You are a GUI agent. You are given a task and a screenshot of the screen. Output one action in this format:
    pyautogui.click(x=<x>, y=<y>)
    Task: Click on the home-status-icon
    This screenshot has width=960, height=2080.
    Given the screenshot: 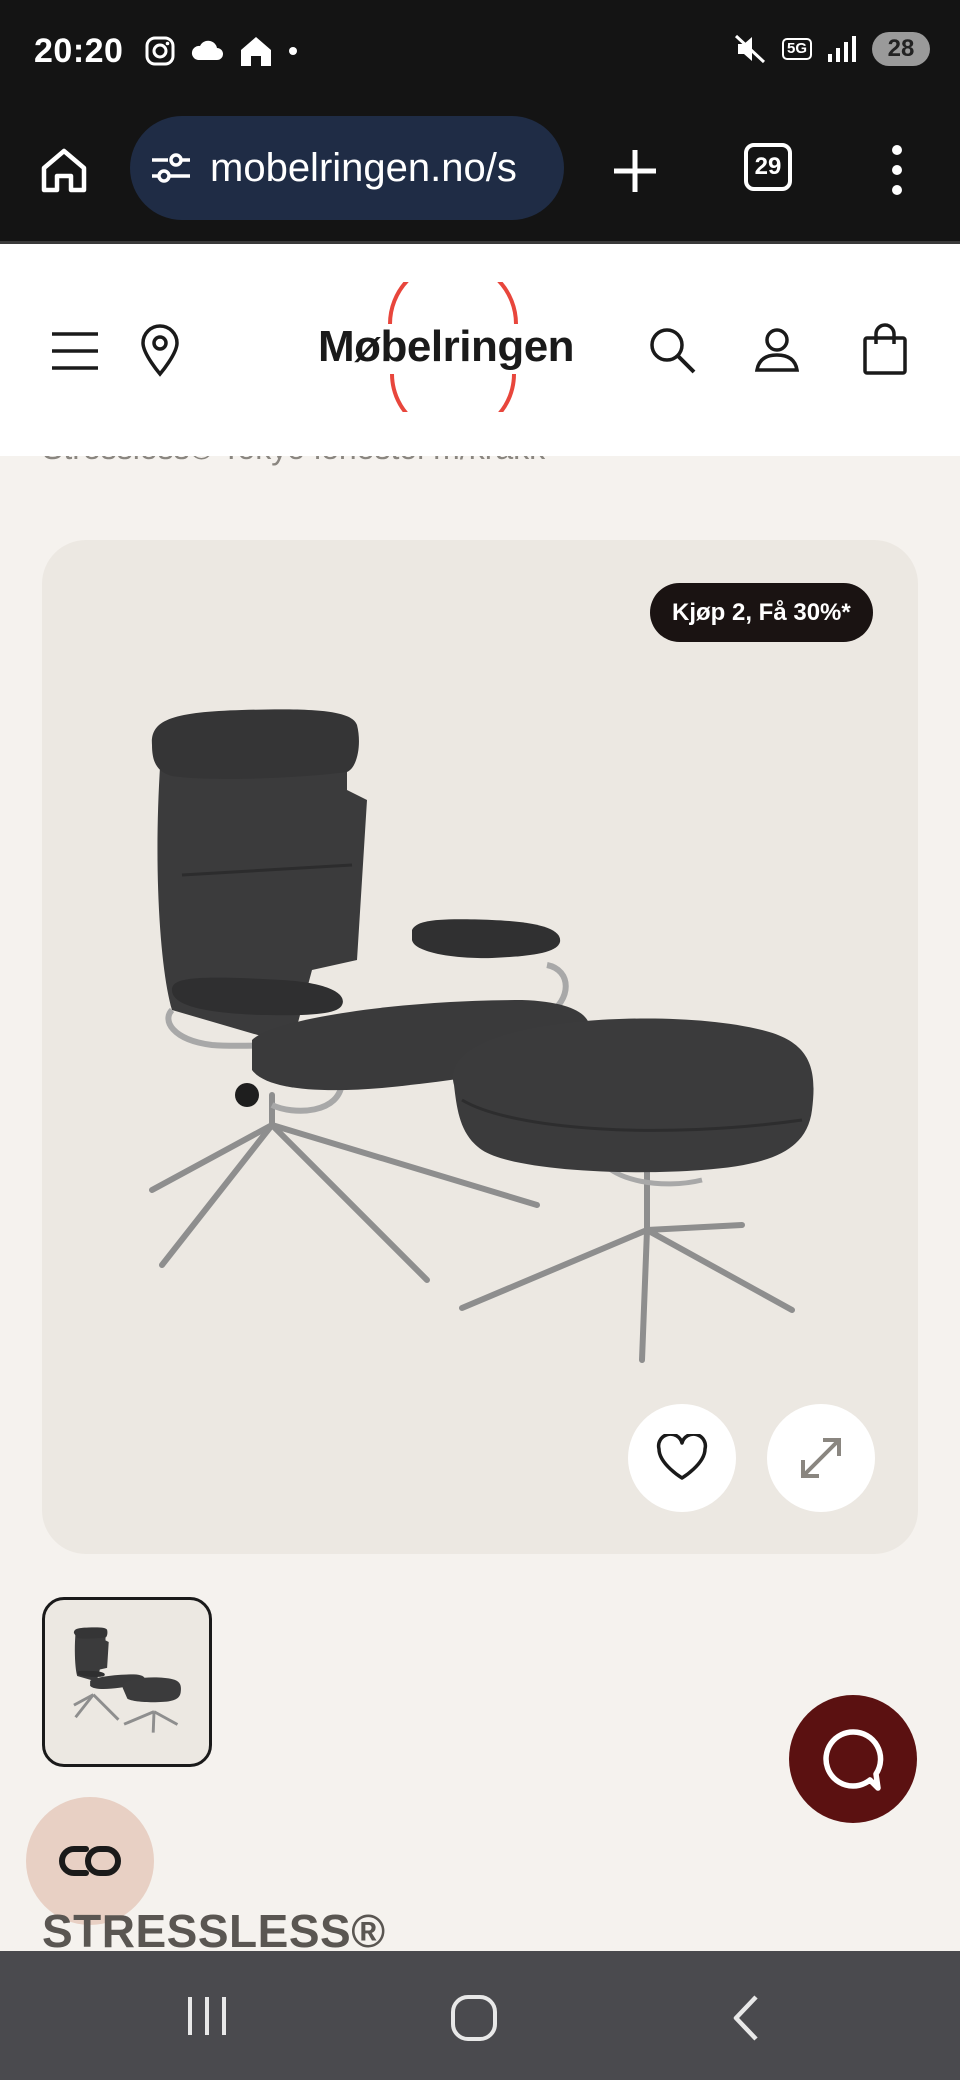 What is the action you would take?
    pyautogui.click(x=256, y=51)
    